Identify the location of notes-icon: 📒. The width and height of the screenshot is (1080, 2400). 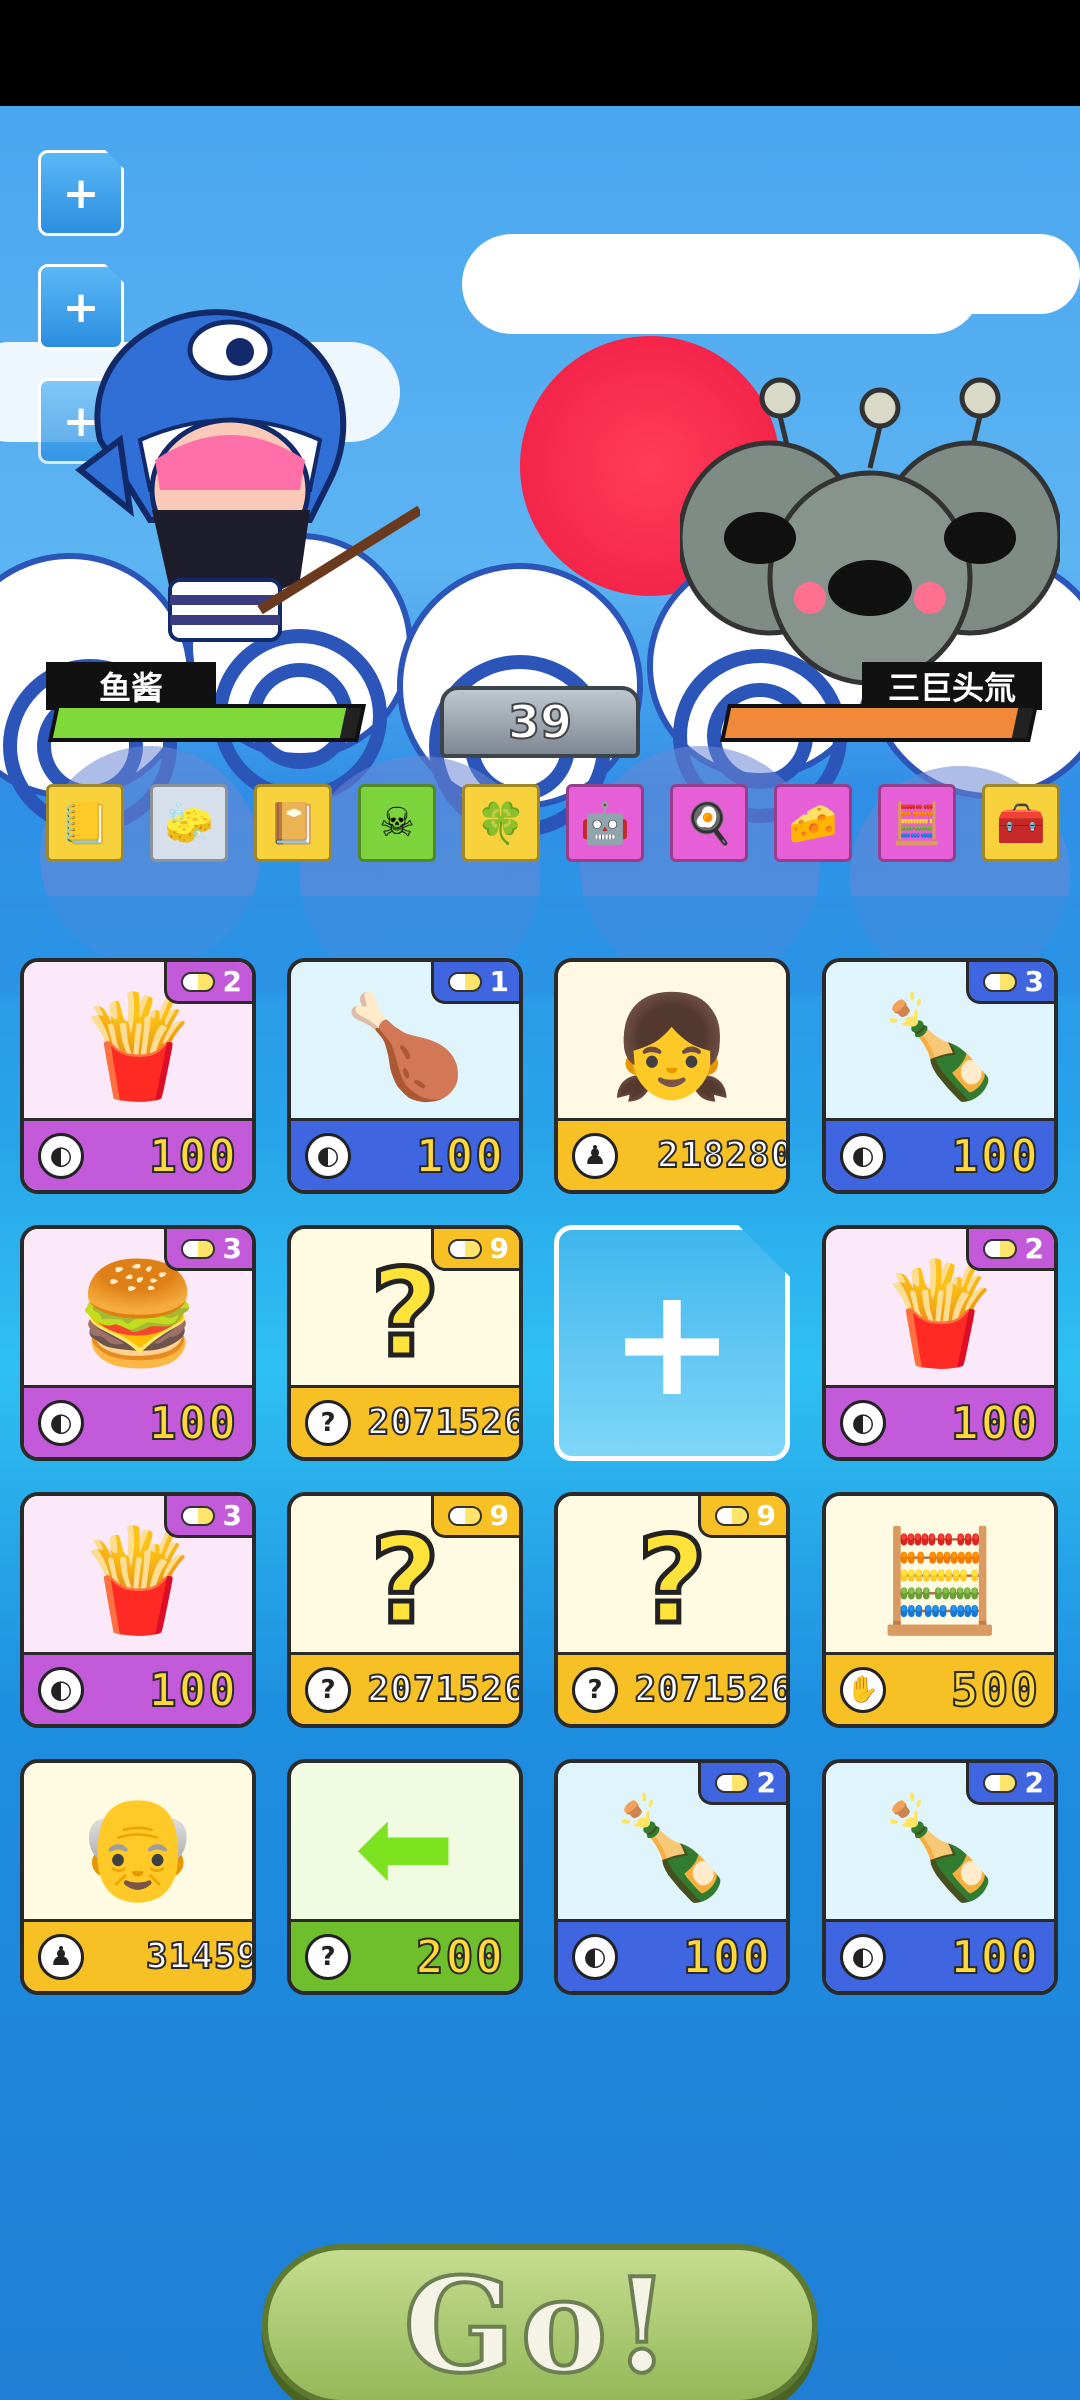
(85, 823).